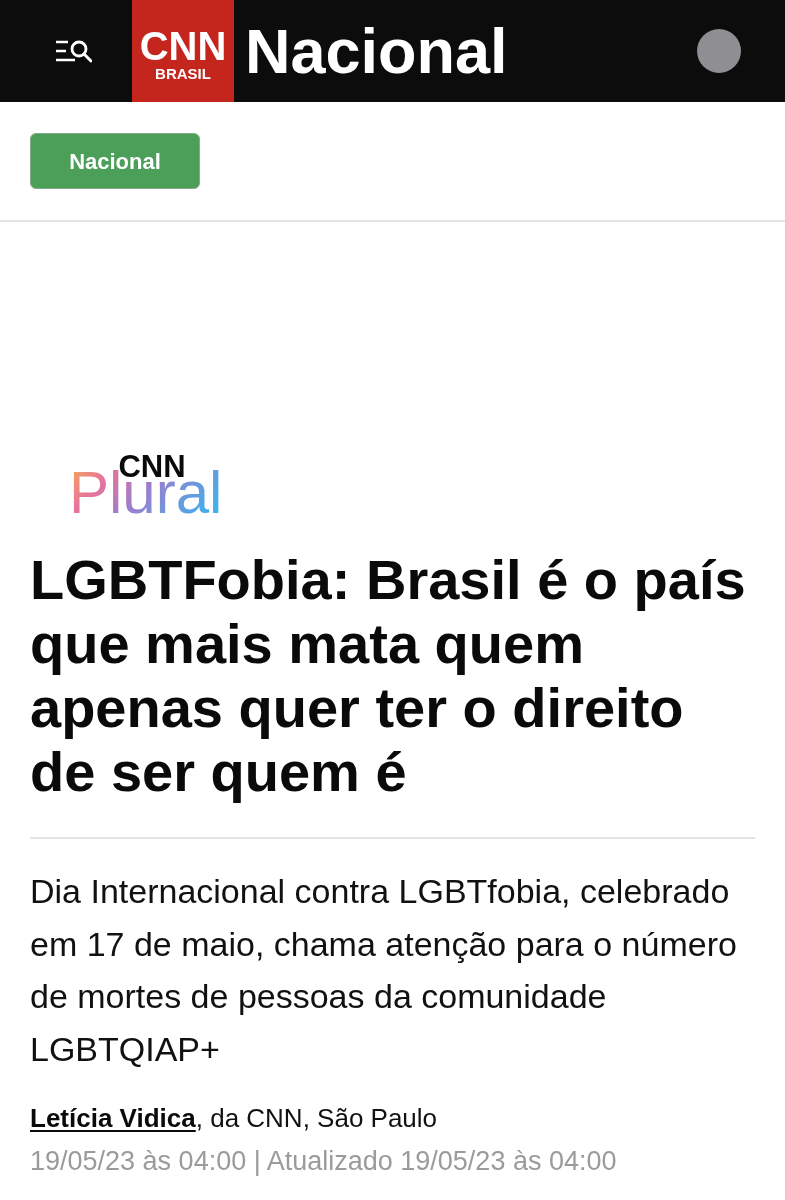 The height and width of the screenshot is (1200, 785). Describe the element at coordinates (383, 970) in the screenshot. I see `article-summary: Dia Internacional contra LGBTfobia, celebrado em 17 de maio, chama atenção para o número de mortes de pessoas da comunidade LGBTQIAP+` at that location.